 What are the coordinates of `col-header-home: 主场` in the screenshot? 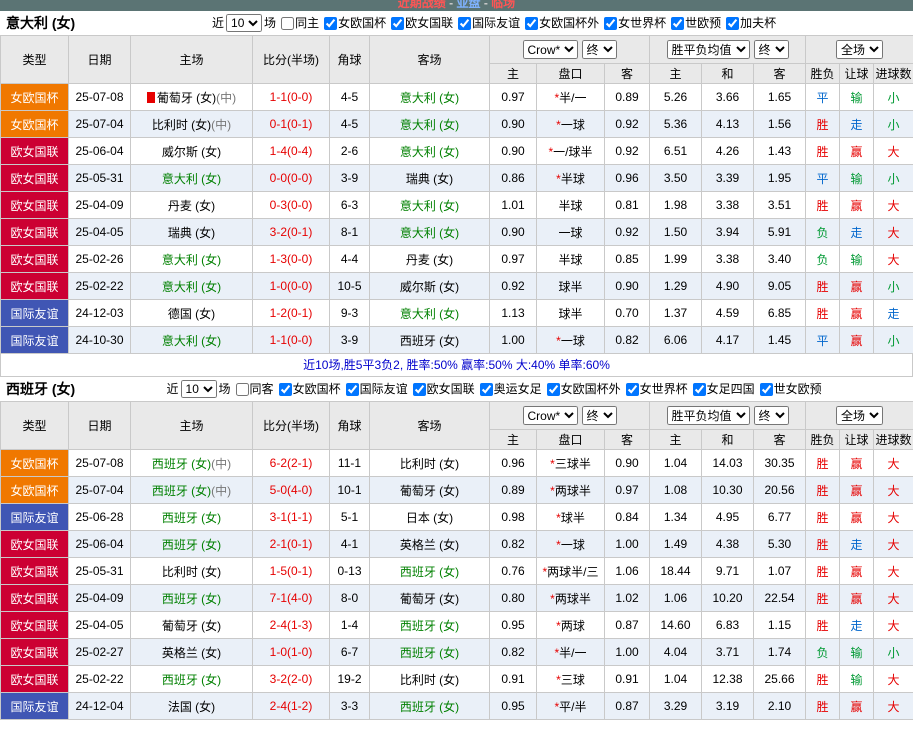 It's located at (191, 425).